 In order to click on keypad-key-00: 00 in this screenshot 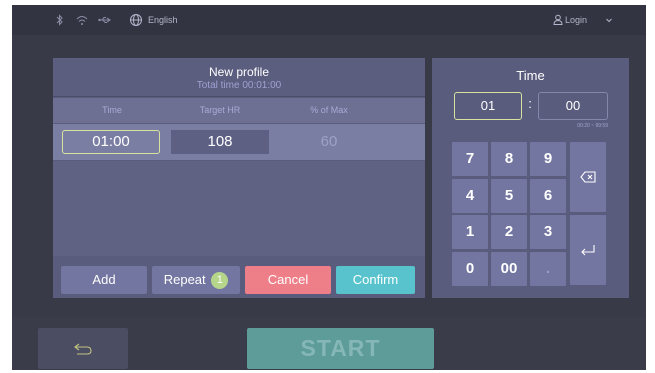, I will do `click(509, 269)`.